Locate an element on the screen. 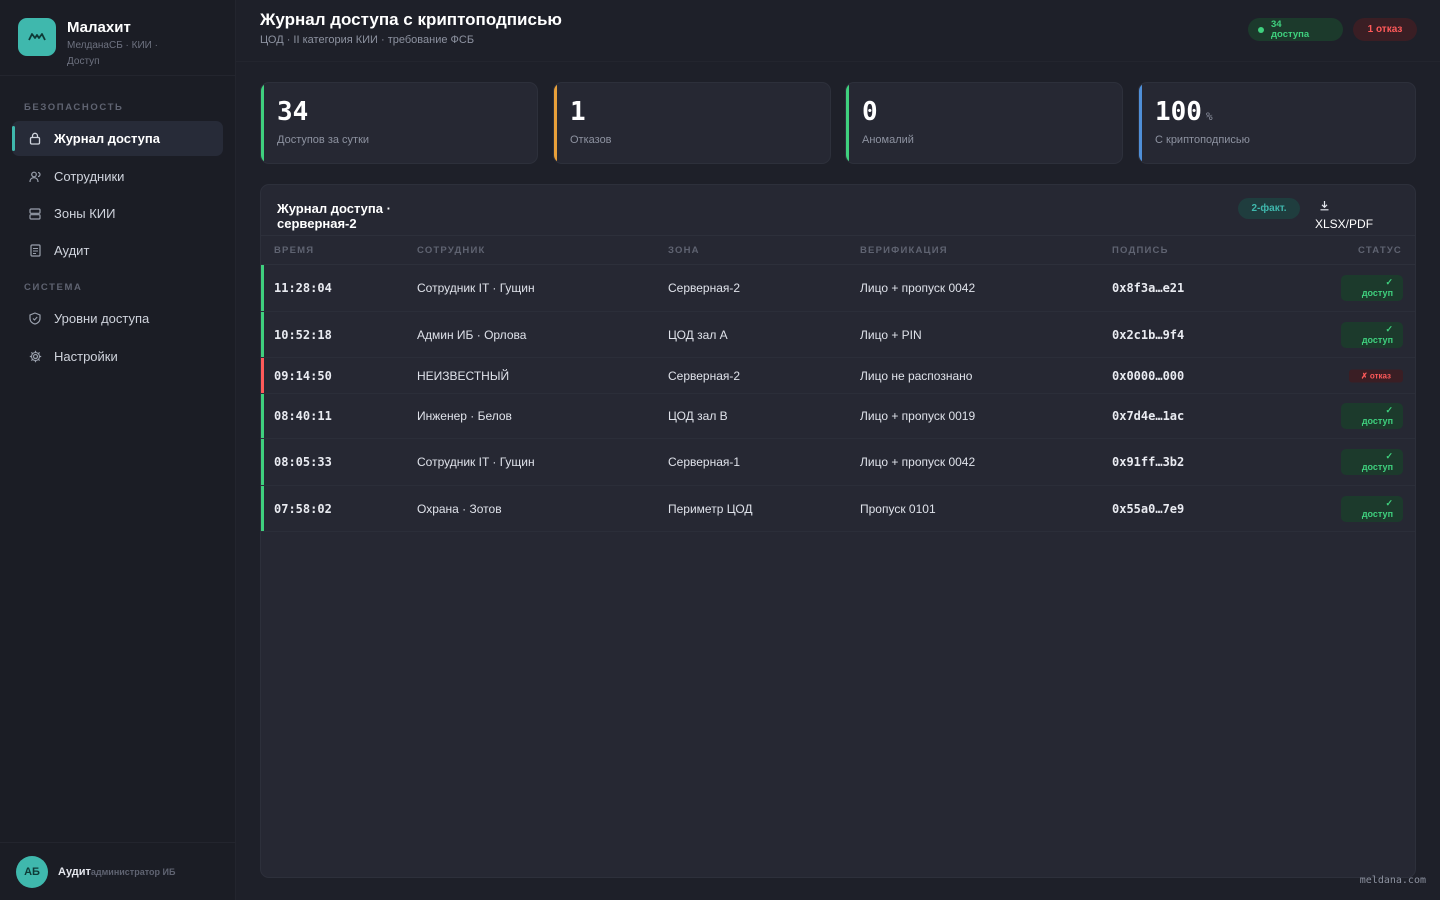 The image size is (1440, 900). stat-number: 100 is located at coordinates (1178, 112).